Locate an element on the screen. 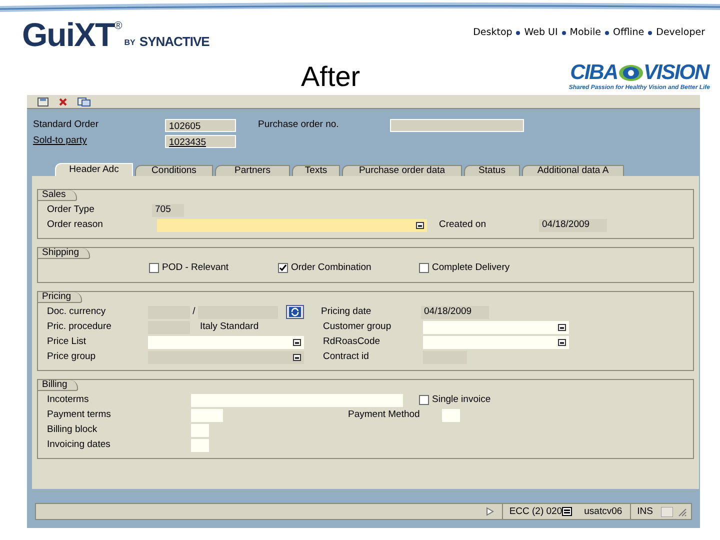 The image size is (720, 540). field-label: Order Type is located at coordinates (71, 210).